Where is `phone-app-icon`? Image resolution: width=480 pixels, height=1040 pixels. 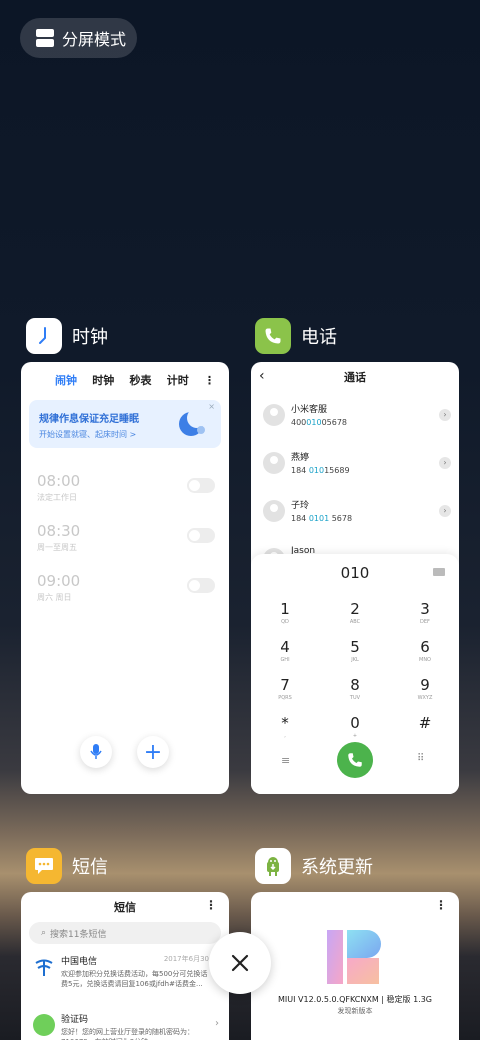 phone-app-icon is located at coordinates (273, 336).